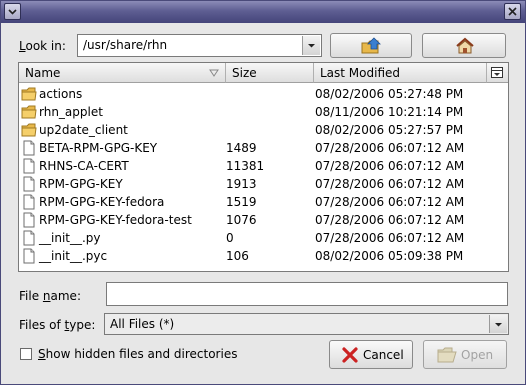 The image size is (526, 385). Describe the element at coordinates (263, 238) in the screenshot. I see `list-item: __init__.py 0 07/28/2006 06:07:12 AM` at that location.